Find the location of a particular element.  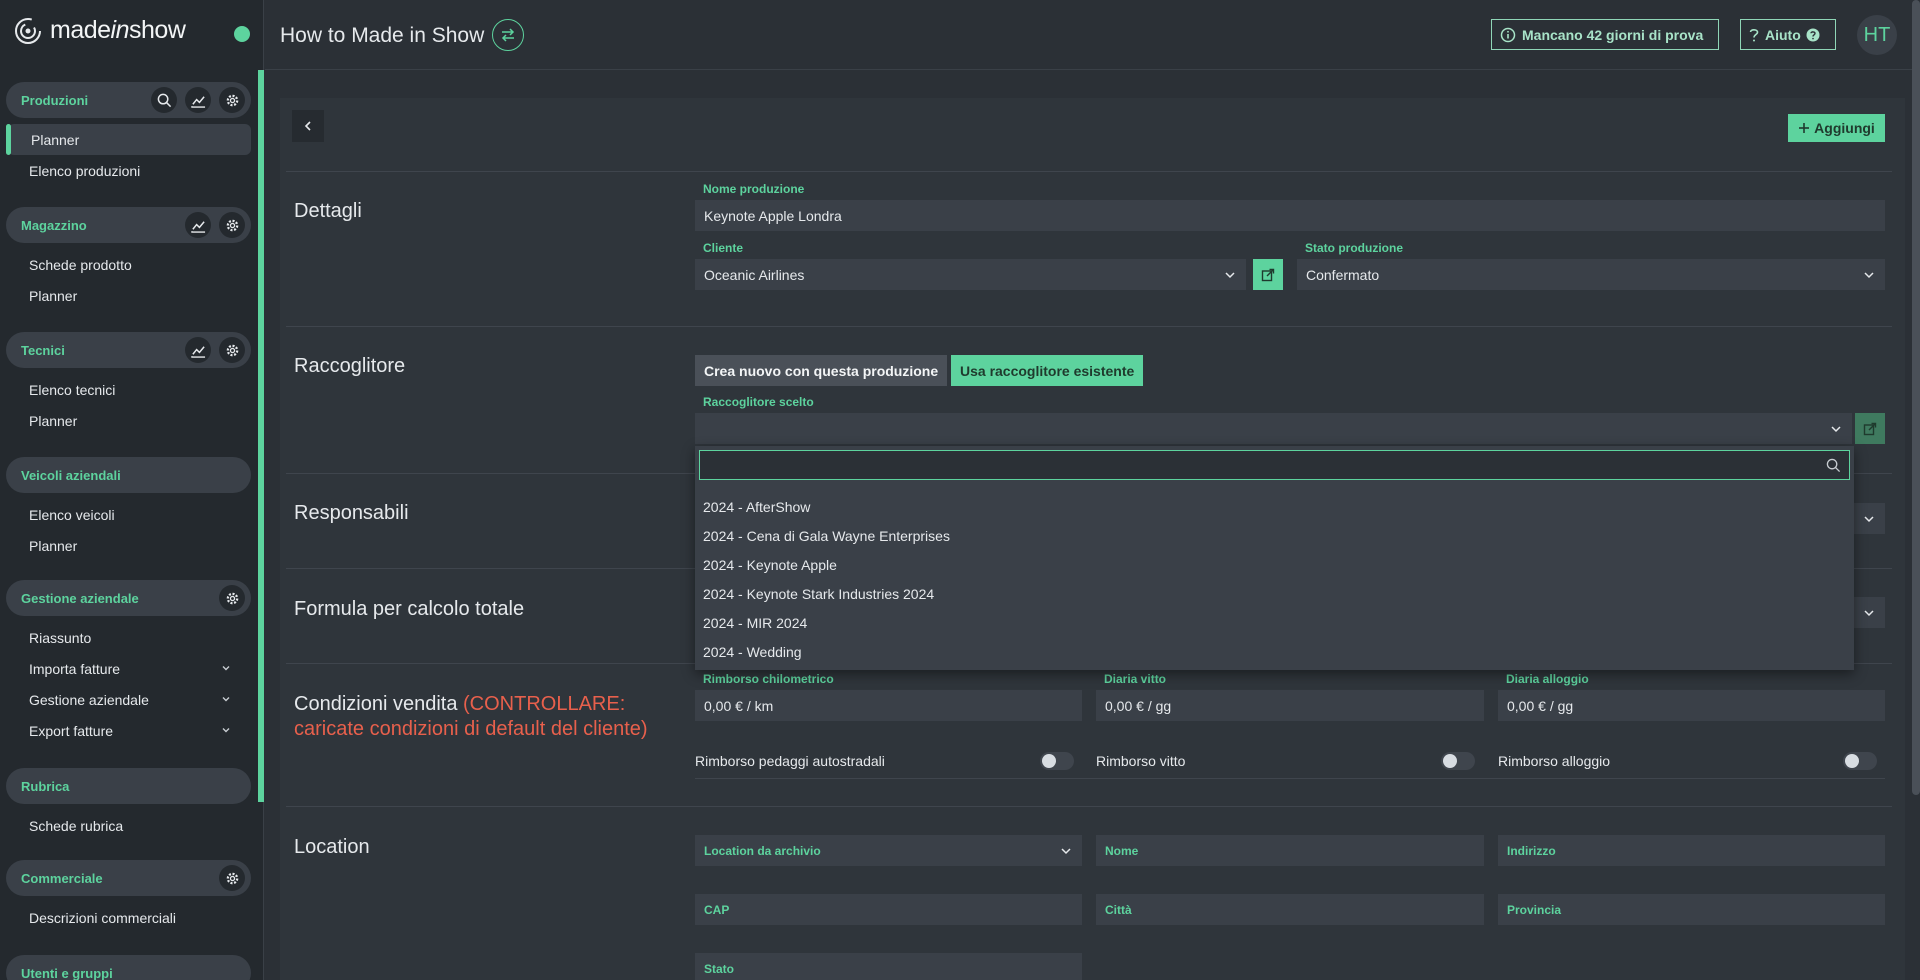

sidebar-item-planner-tecnici: Planner is located at coordinates (128, 420).